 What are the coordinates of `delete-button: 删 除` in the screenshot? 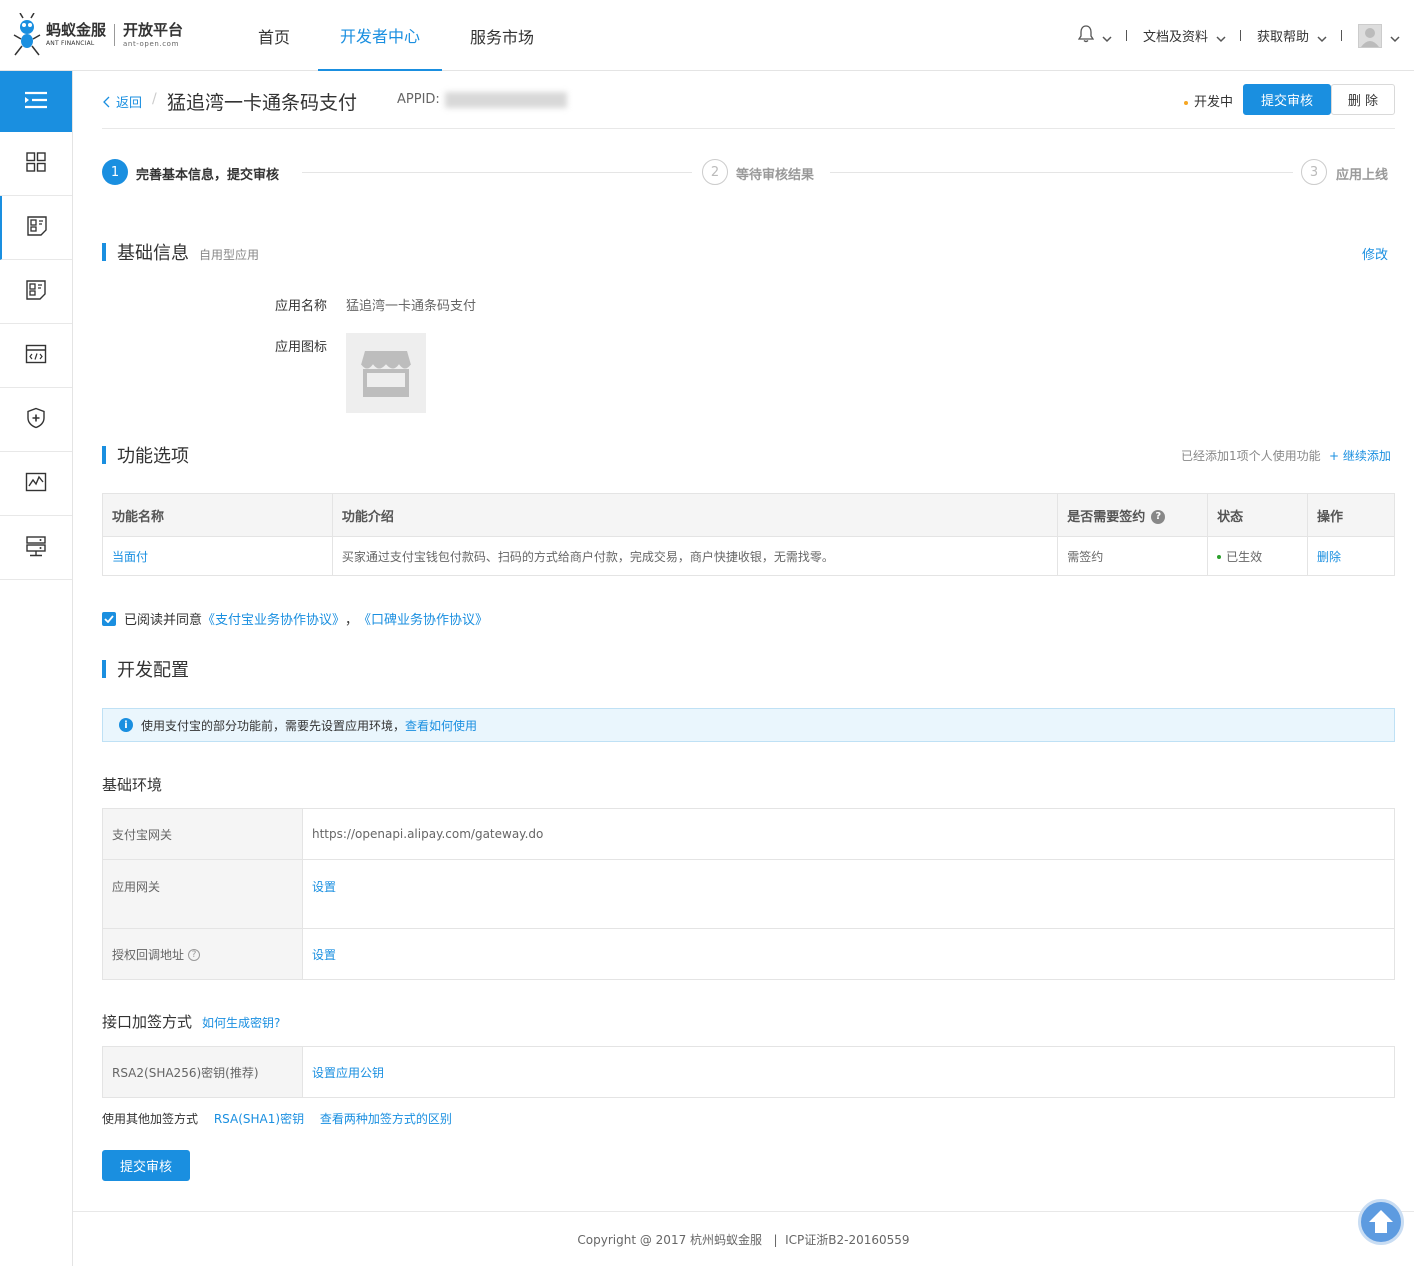 It's located at (1363, 99).